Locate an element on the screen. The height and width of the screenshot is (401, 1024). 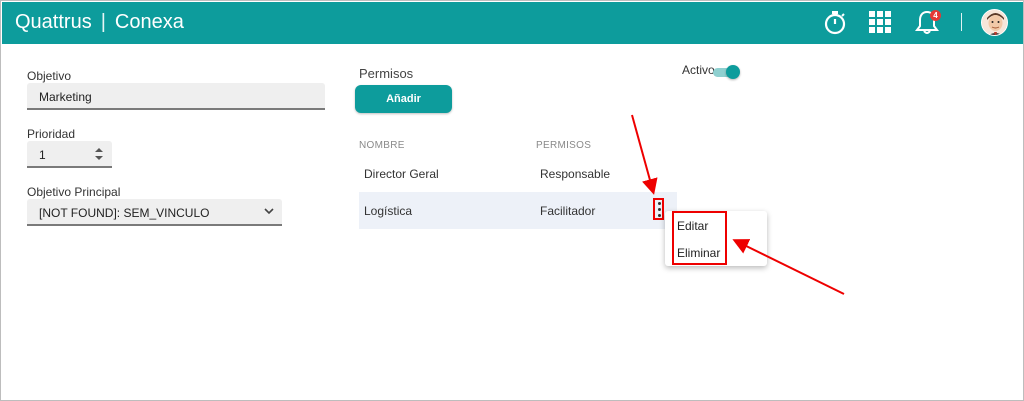
principal-select: [NOT FOUND]: SEM_VINCULO is located at coordinates (154, 212).